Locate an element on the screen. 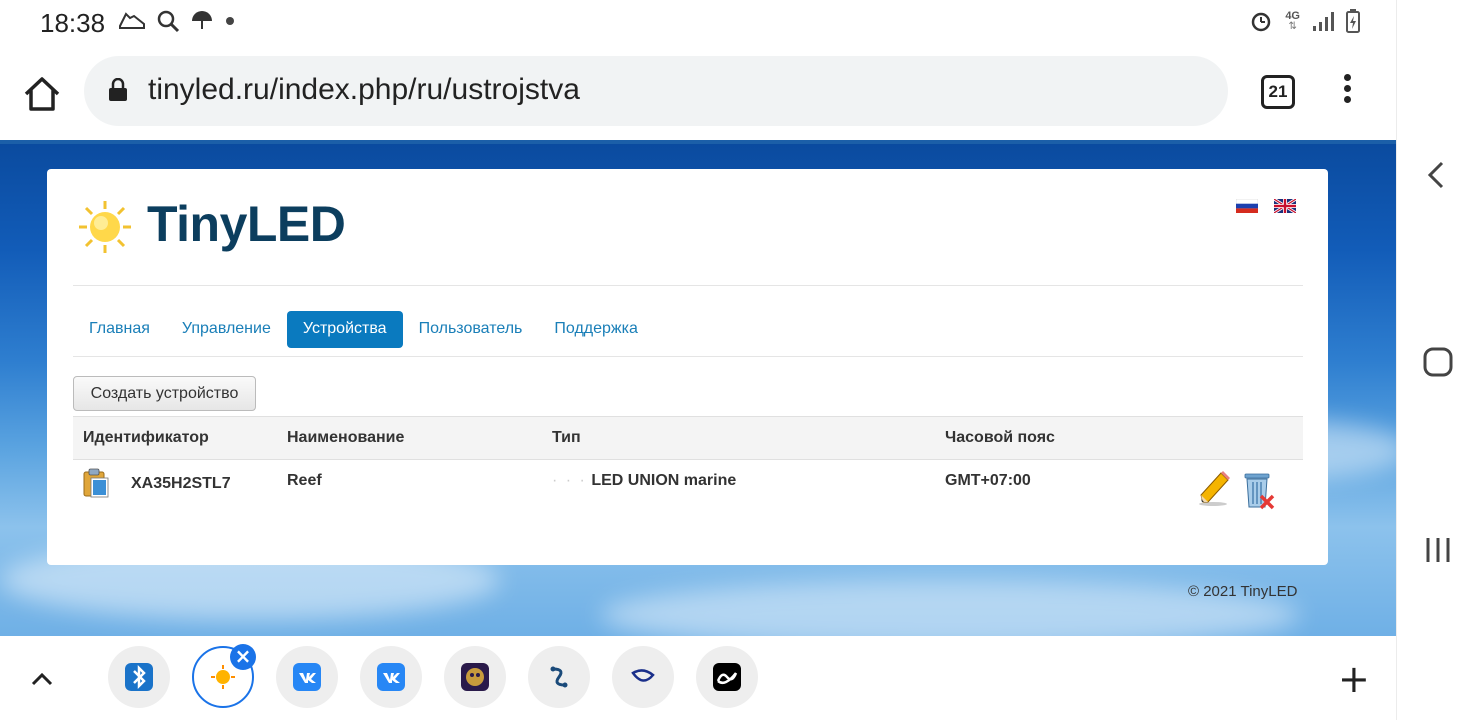 The image size is (1480, 720). browser-menu-button is located at coordinates (1347, 91).